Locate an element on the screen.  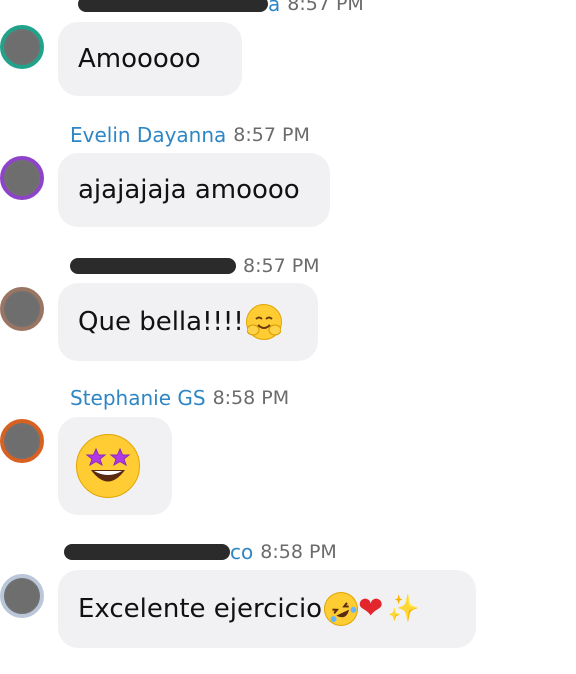
message-meta: Stephanie GS 8:58 PM is located at coordinates (179, 398).